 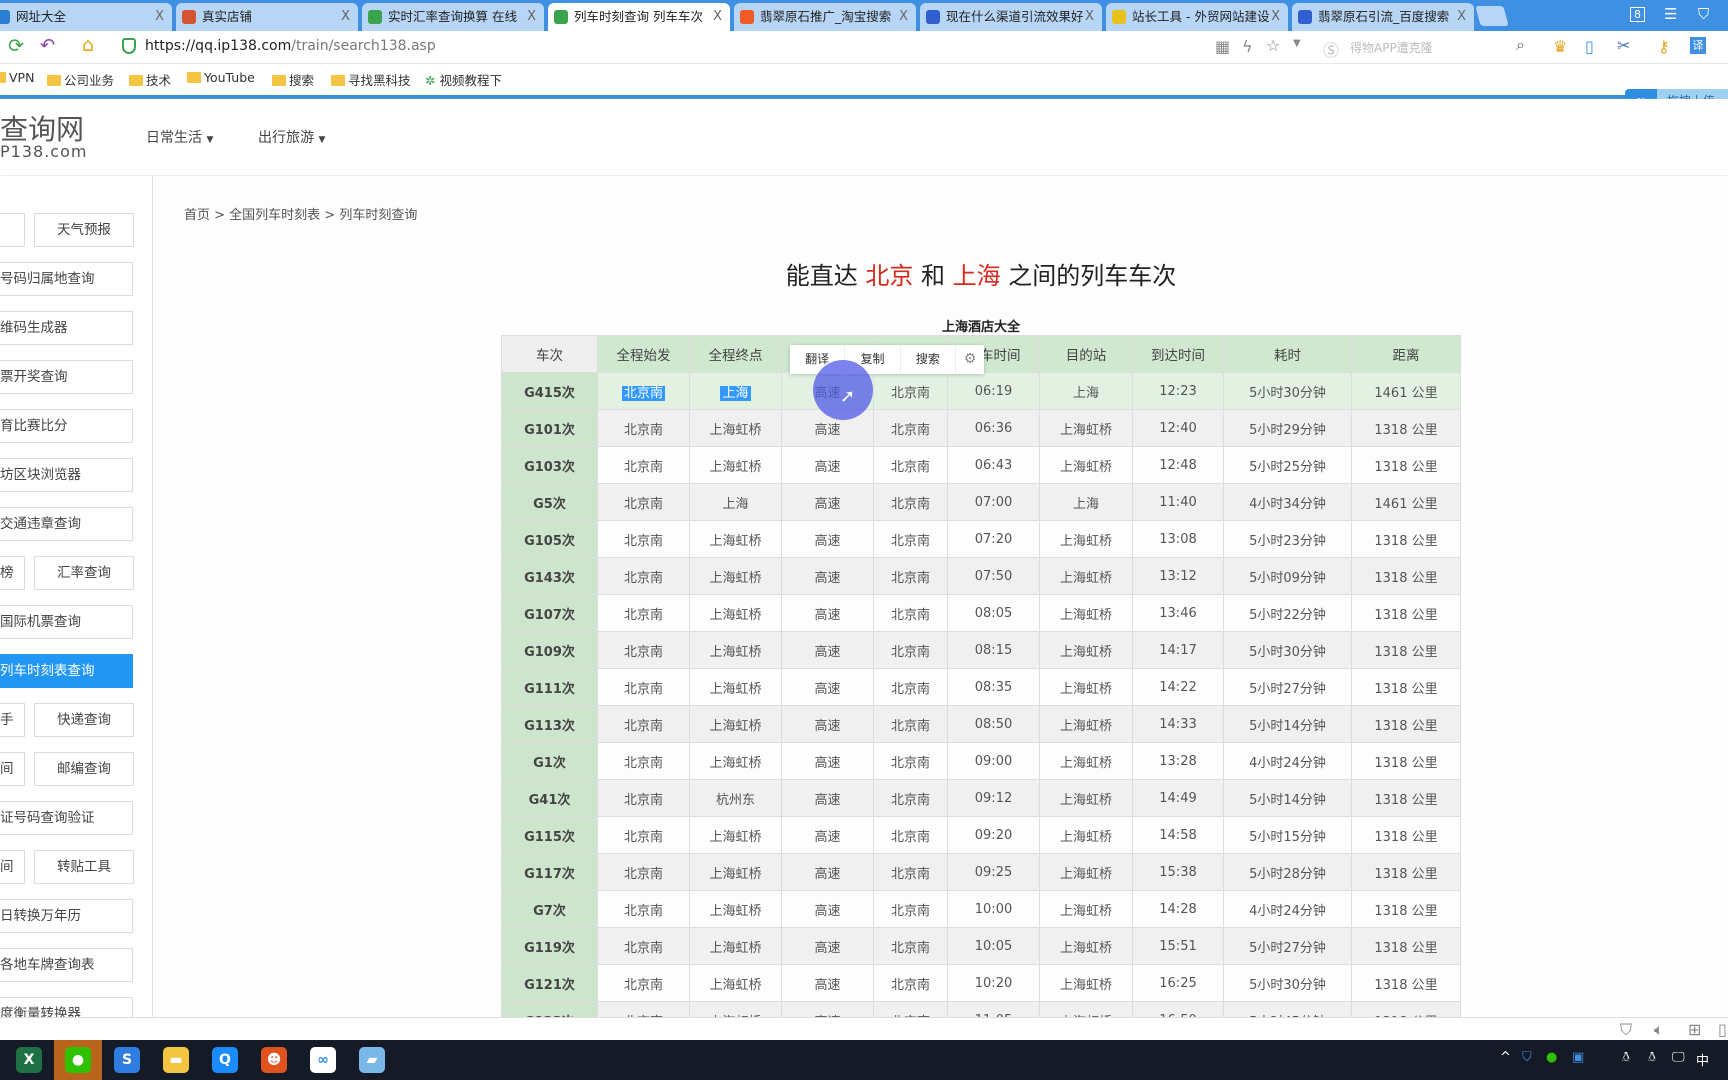 What do you see at coordinates (267, 17) in the screenshot?
I see `browser-tab: 真实店铺 X` at bounding box center [267, 17].